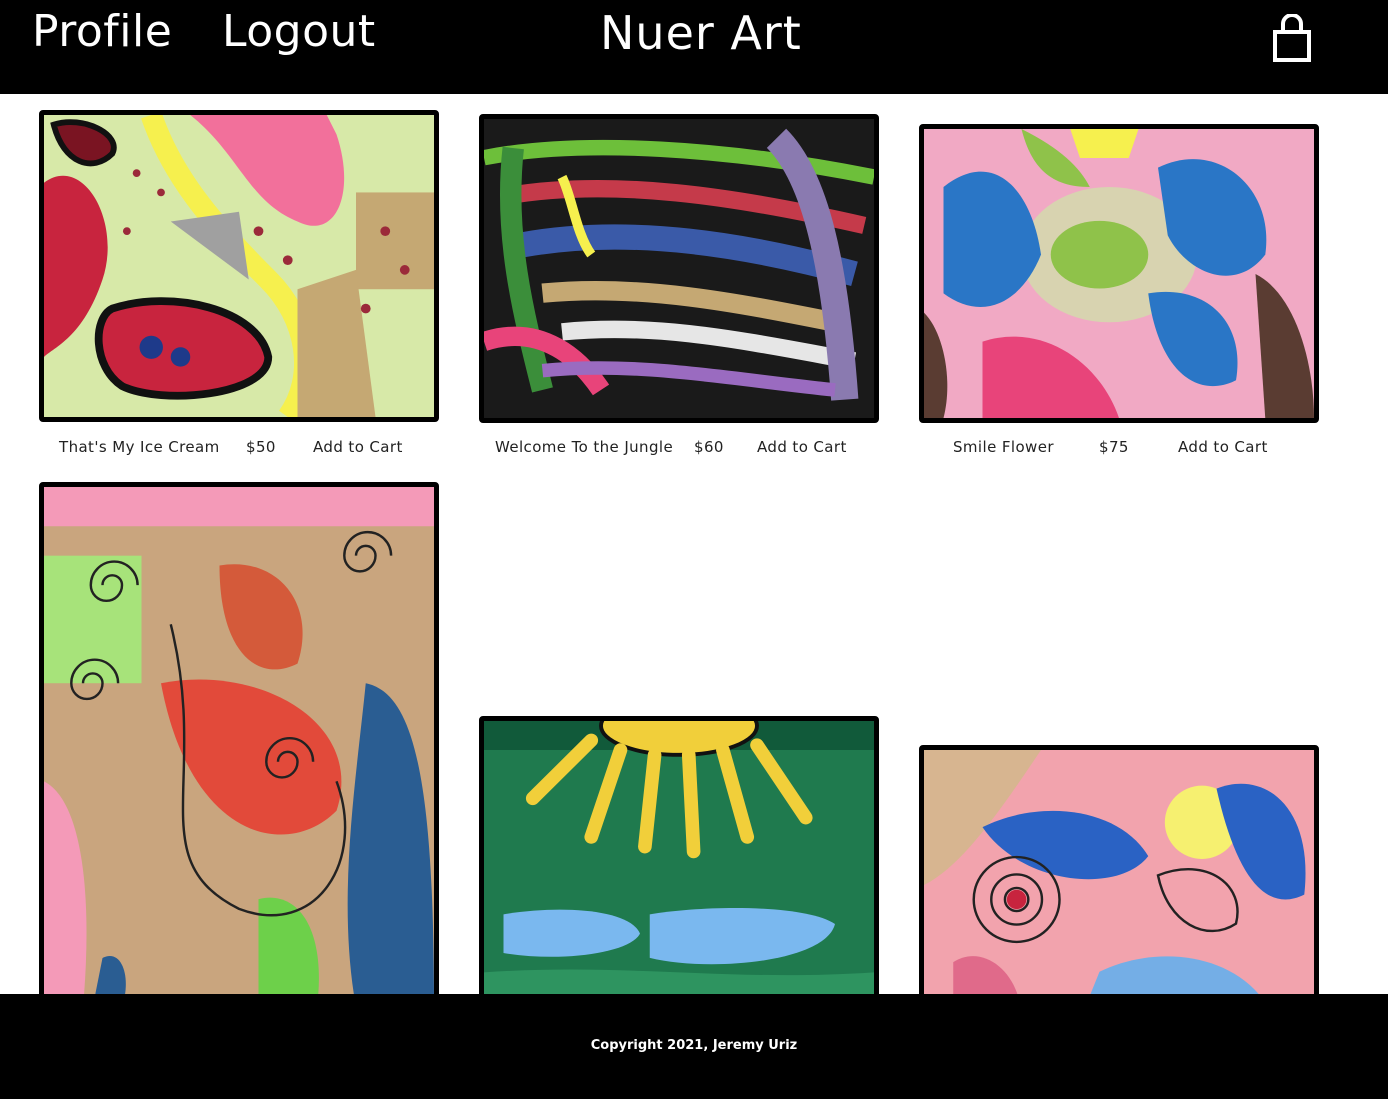 The width and height of the screenshot is (1388, 1099). Describe the element at coordinates (1003, 447) in the screenshot. I see `artwork-title: Smile Flower` at that location.